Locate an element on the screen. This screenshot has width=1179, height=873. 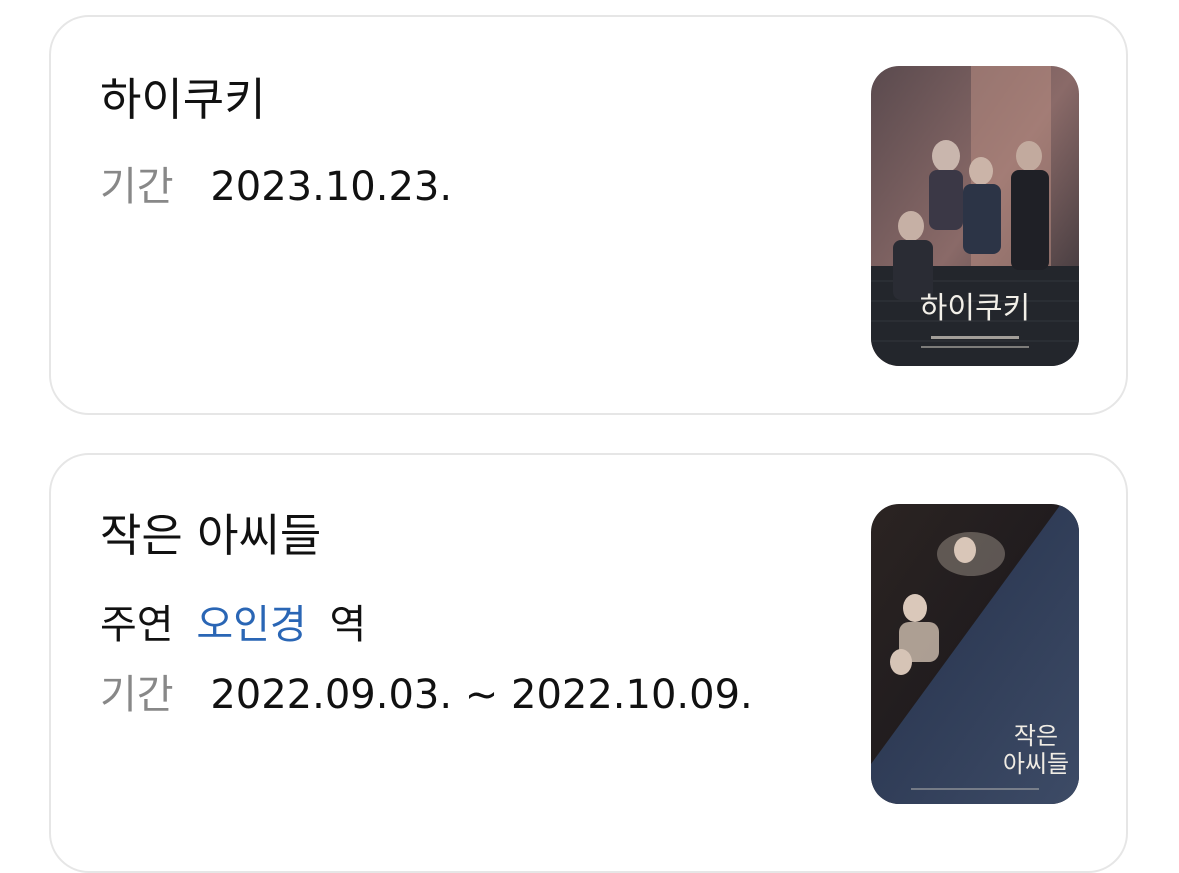
cast-role-suffix: 역 is located at coordinates (348, 625).